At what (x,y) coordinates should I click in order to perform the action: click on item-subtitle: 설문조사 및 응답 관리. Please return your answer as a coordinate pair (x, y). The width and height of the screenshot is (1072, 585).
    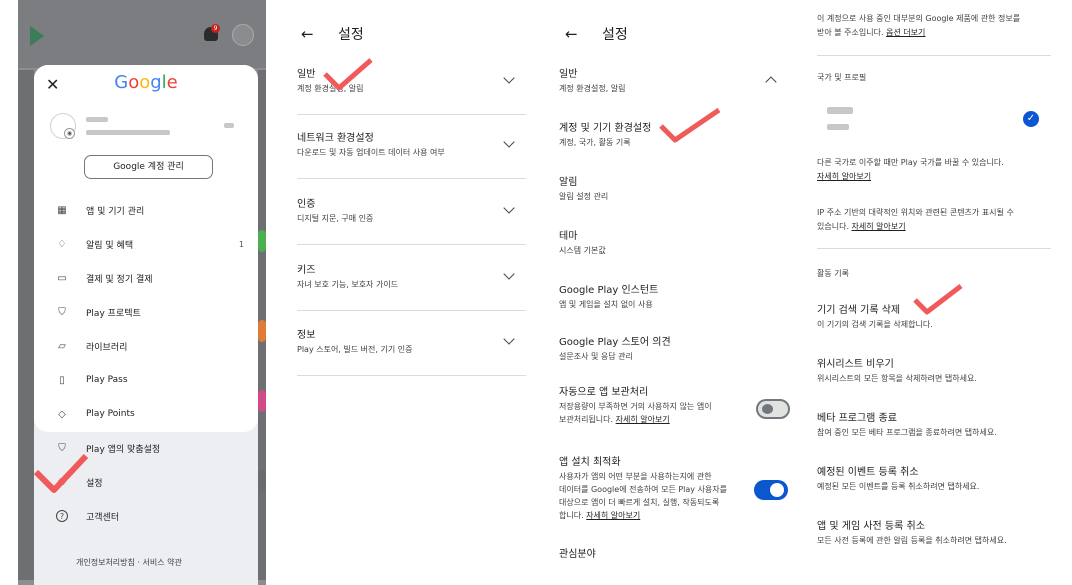
    Looking at the image, I should click on (596, 356).